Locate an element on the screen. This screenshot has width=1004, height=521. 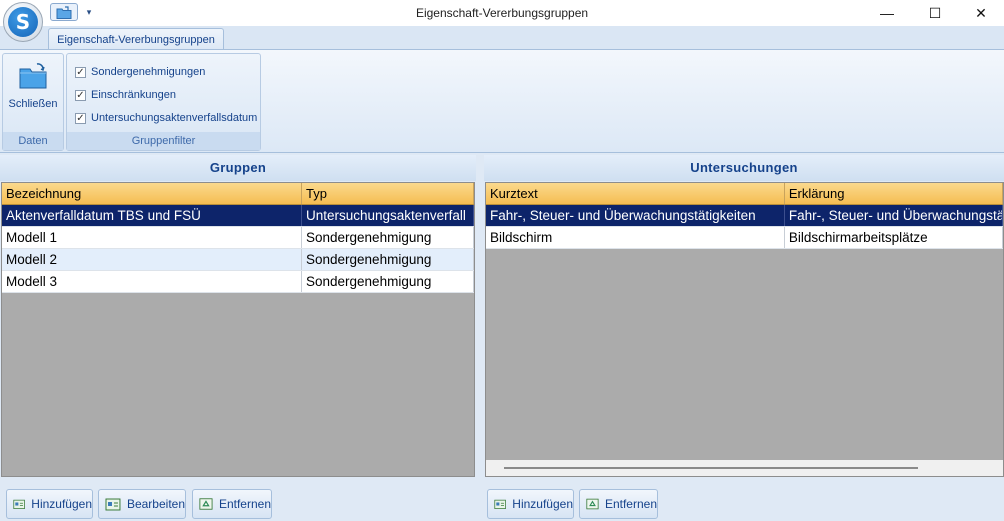
title-bar: ▾ Eigenschaft-Vererbungsgruppen — ☐ ✕ is located at coordinates (502, 13).